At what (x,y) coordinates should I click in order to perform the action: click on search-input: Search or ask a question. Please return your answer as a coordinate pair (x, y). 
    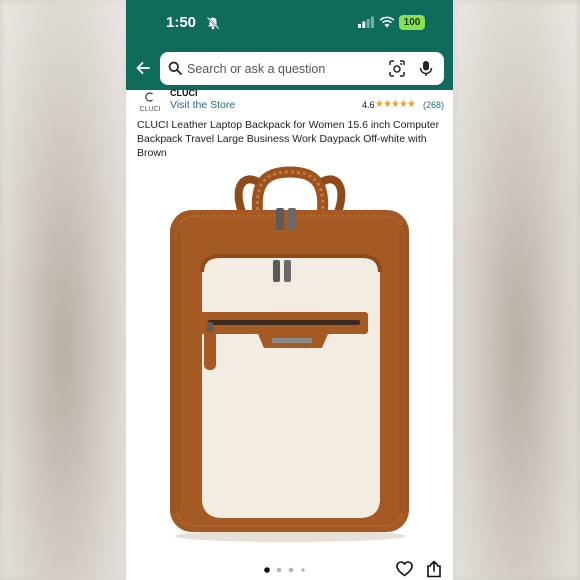
    Looking at the image, I should click on (302, 68).